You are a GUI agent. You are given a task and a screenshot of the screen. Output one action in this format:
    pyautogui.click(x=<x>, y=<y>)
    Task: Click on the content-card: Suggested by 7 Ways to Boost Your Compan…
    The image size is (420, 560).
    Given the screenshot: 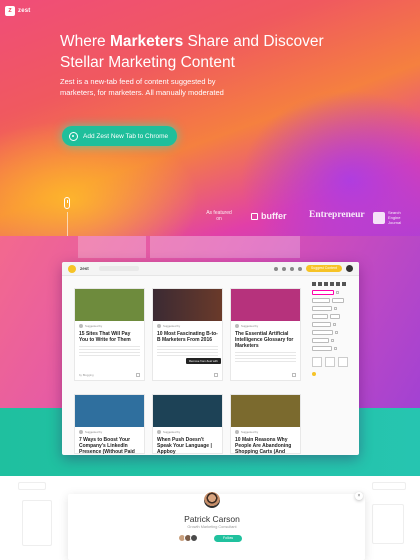 What is the action you would take?
    pyautogui.click(x=109, y=424)
    